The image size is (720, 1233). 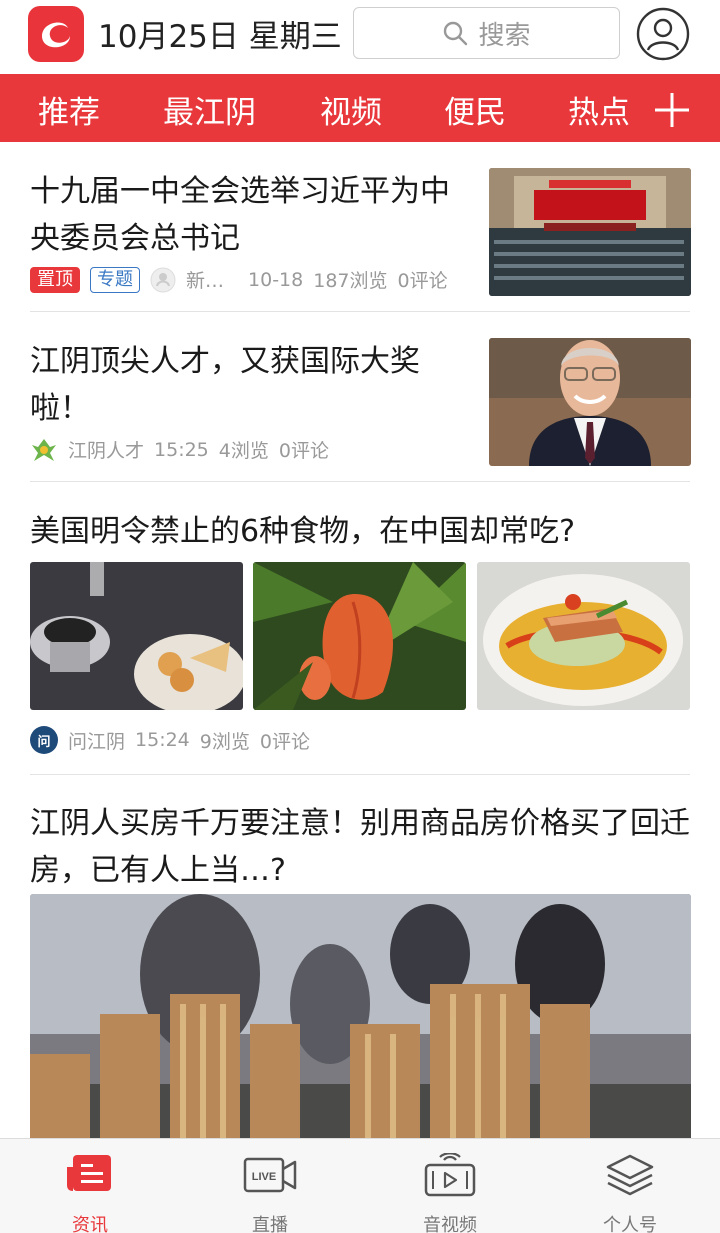 I want to click on tab-recommend: 推荐, so click(x=69, y=109).